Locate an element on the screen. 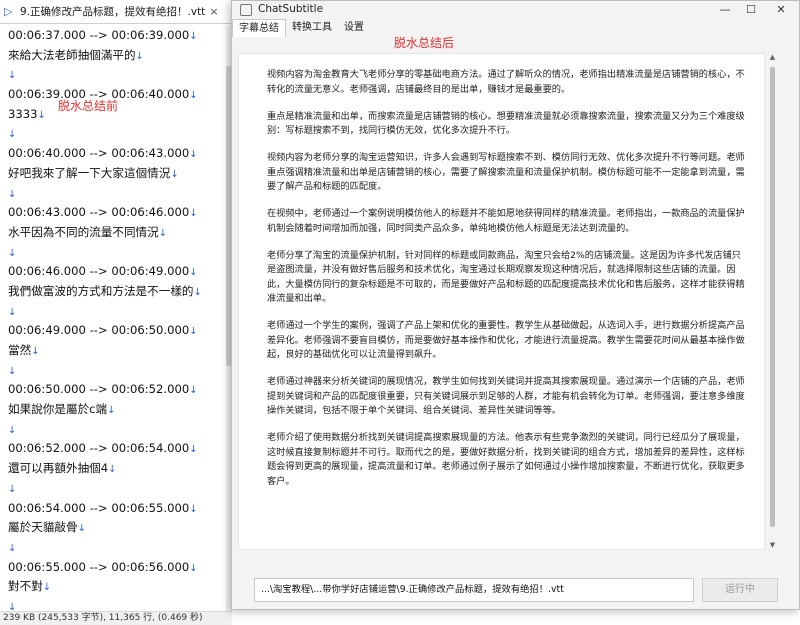  maximize-button: ☐ is located at coordinates (751, 10).